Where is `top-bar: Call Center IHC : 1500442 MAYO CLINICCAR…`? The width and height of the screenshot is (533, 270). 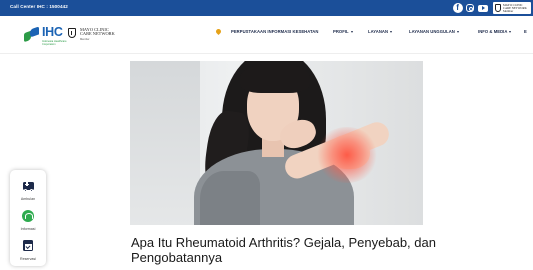
top-bar: Call Center IHC : 1500442 MAYO CLINICCAR… is located at coordinates (266, 8).